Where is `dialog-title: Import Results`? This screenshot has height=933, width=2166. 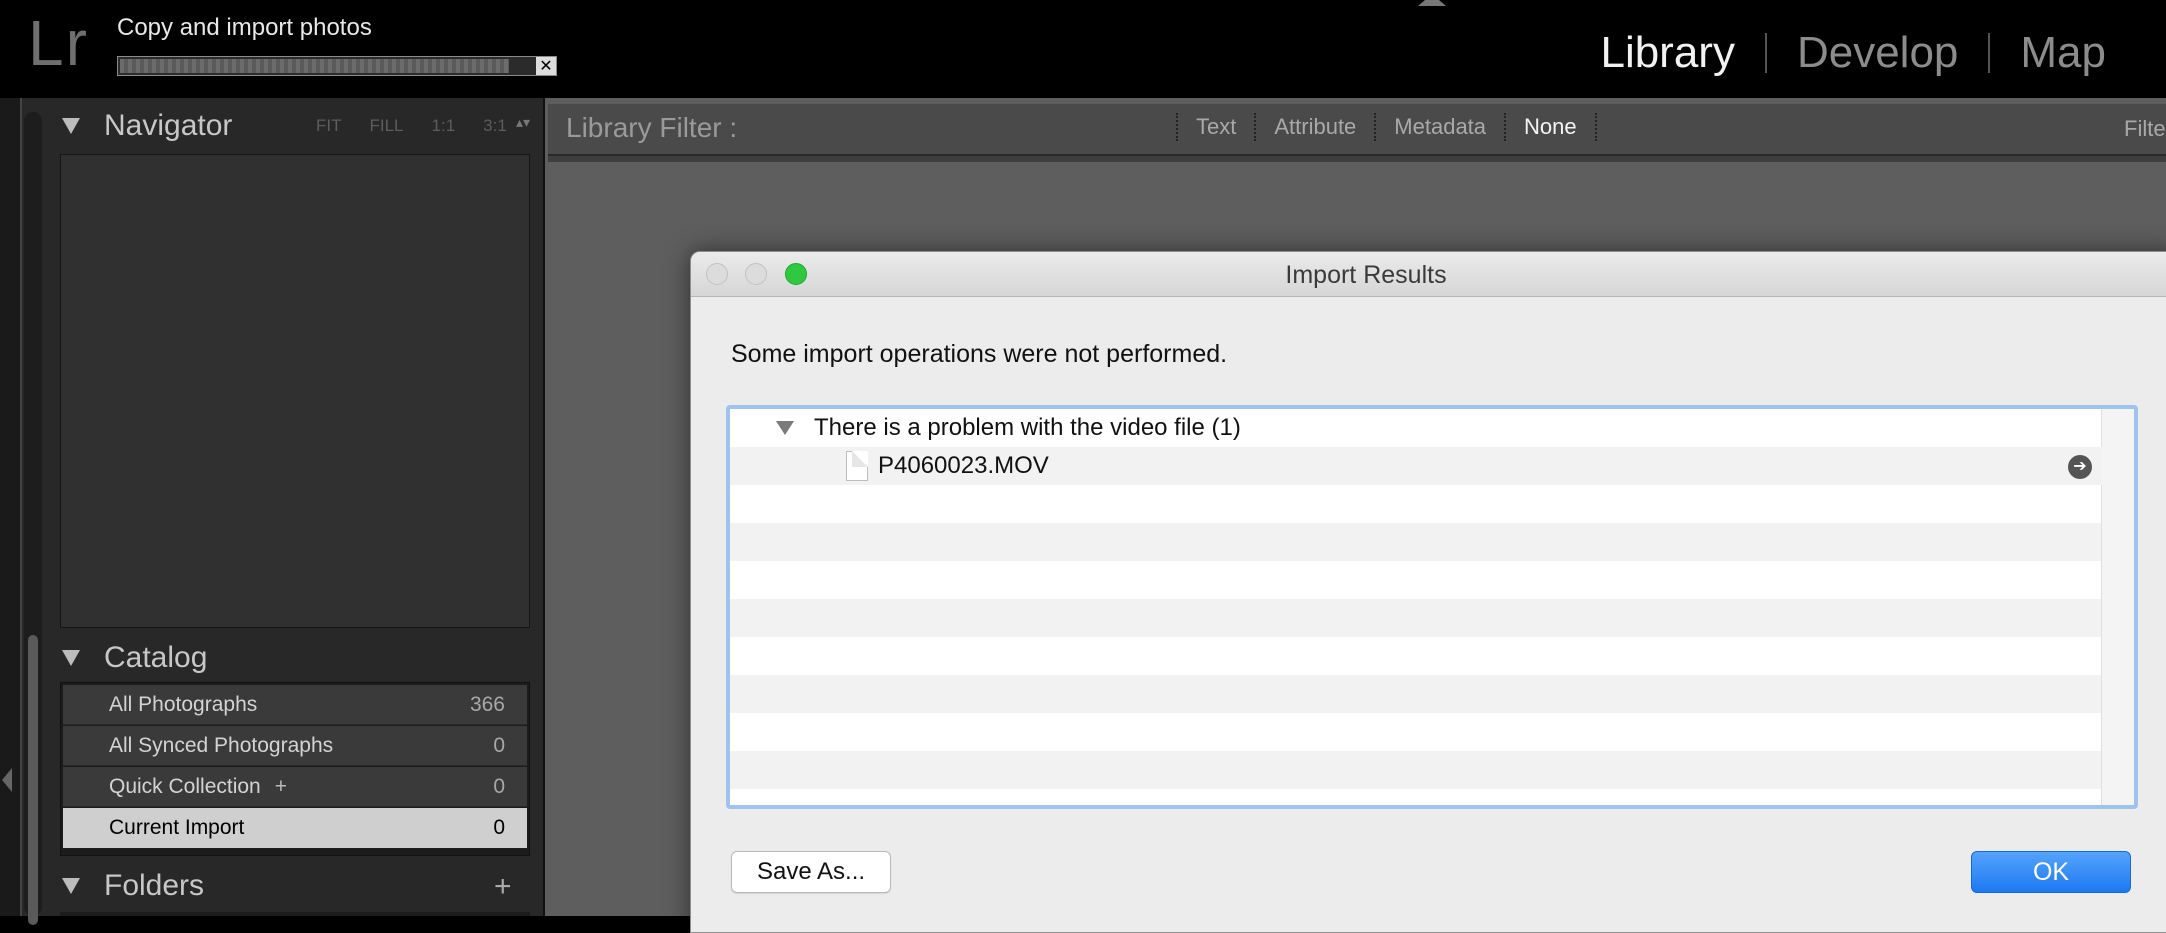 dialog-title: Import Results is located at coordinates (1366, 275).